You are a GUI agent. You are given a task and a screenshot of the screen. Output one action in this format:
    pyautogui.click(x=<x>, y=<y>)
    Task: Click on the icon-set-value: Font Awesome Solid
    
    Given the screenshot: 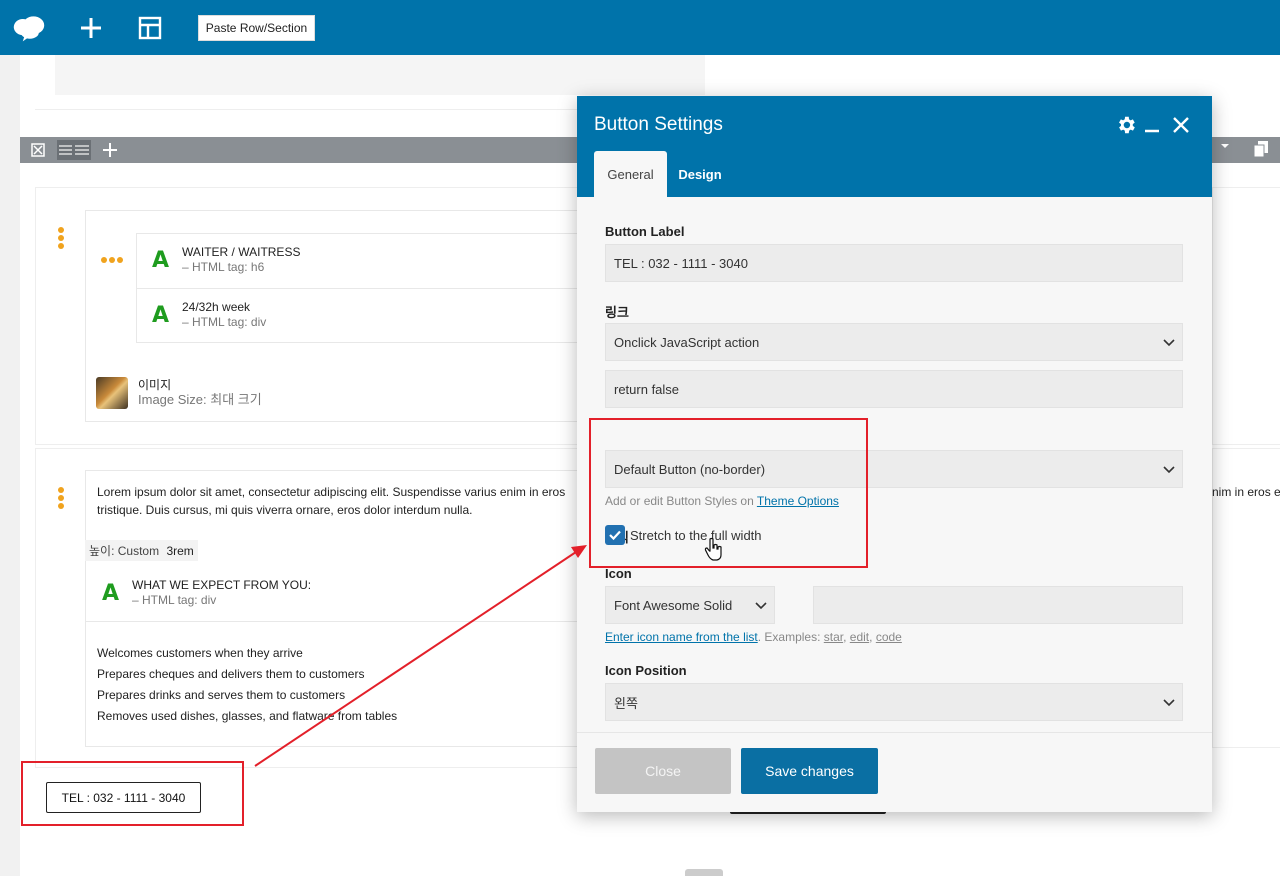 What is the action you would take?
    pyautogui.click(x=673, y=605)
    